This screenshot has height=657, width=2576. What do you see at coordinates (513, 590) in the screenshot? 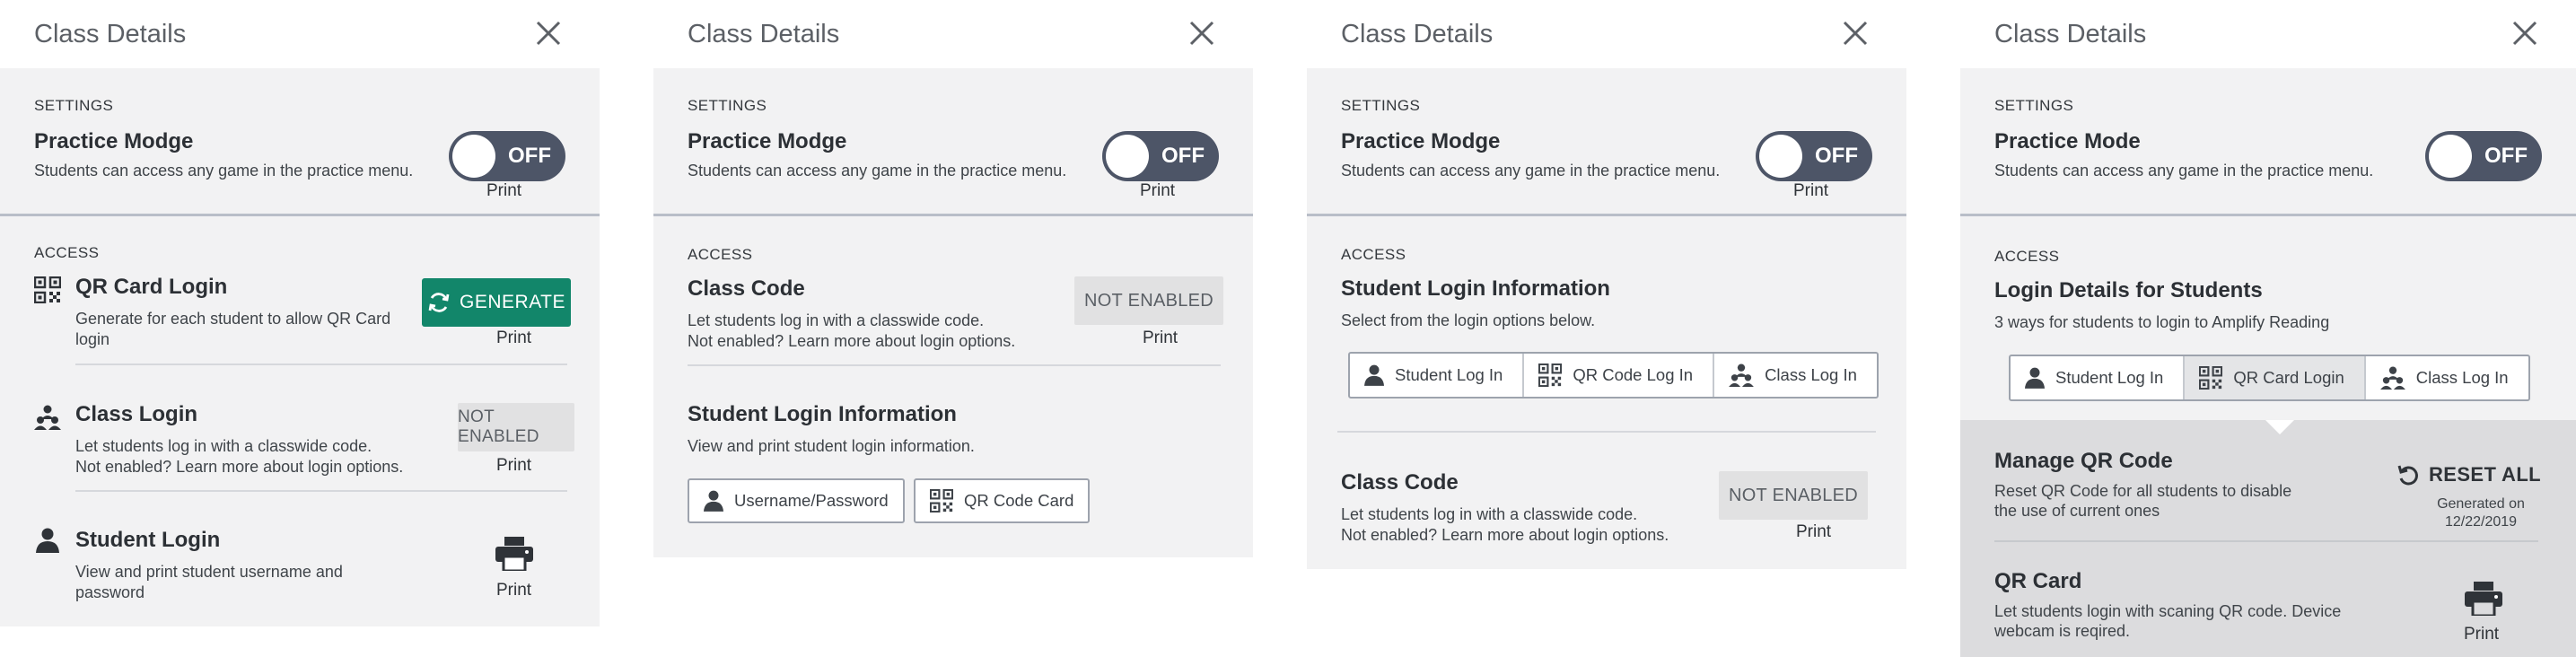
I see `student-login-print-label: Print` at bounding box center [513, 590].